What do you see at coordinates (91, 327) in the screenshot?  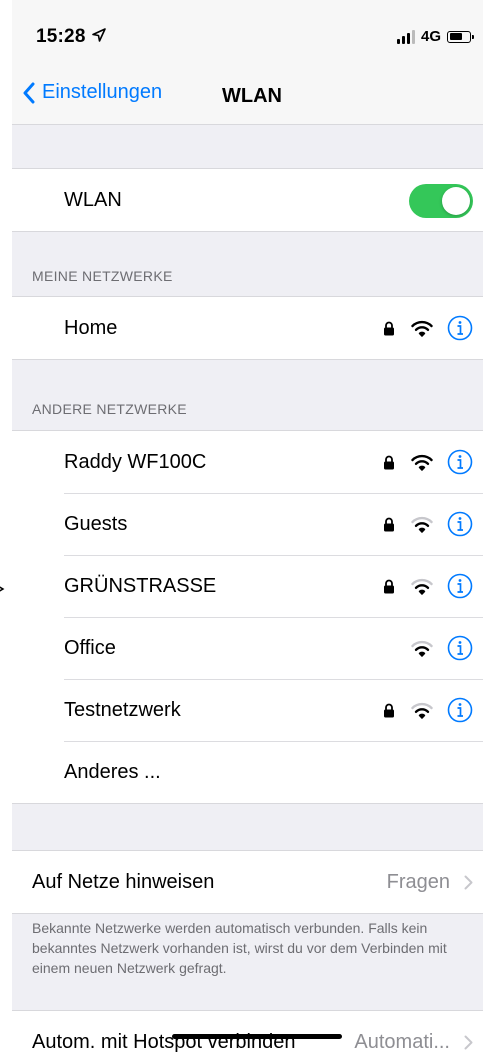 I see `network-name: Home` at bounding box center [91, 327].